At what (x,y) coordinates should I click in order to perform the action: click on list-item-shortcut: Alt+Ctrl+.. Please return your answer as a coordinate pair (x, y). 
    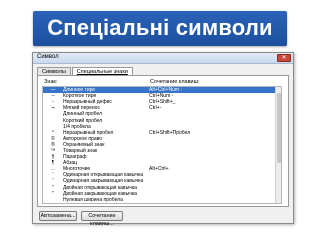
    Looking at the image, I should click on (159, 169).